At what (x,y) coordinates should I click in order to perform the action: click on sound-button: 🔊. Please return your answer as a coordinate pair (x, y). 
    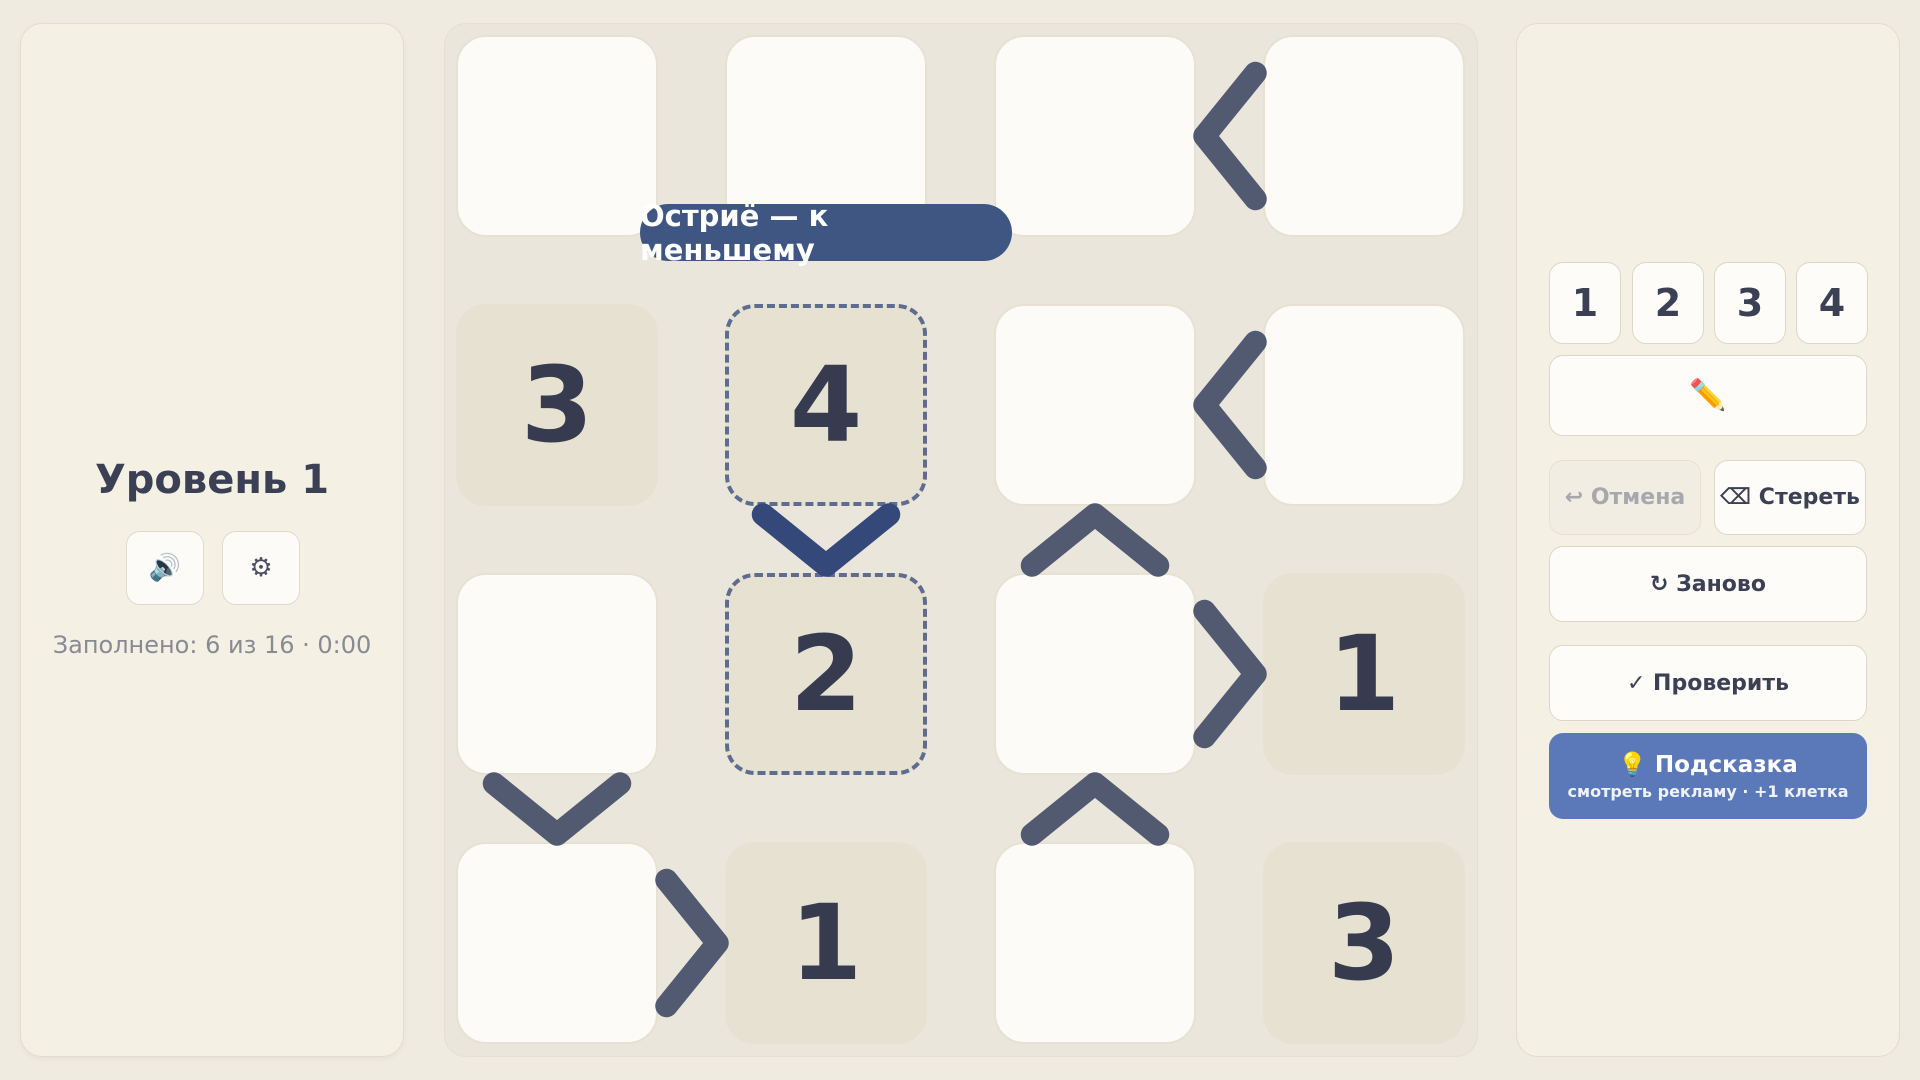
    Looking at the image, I should click on (165, 568).